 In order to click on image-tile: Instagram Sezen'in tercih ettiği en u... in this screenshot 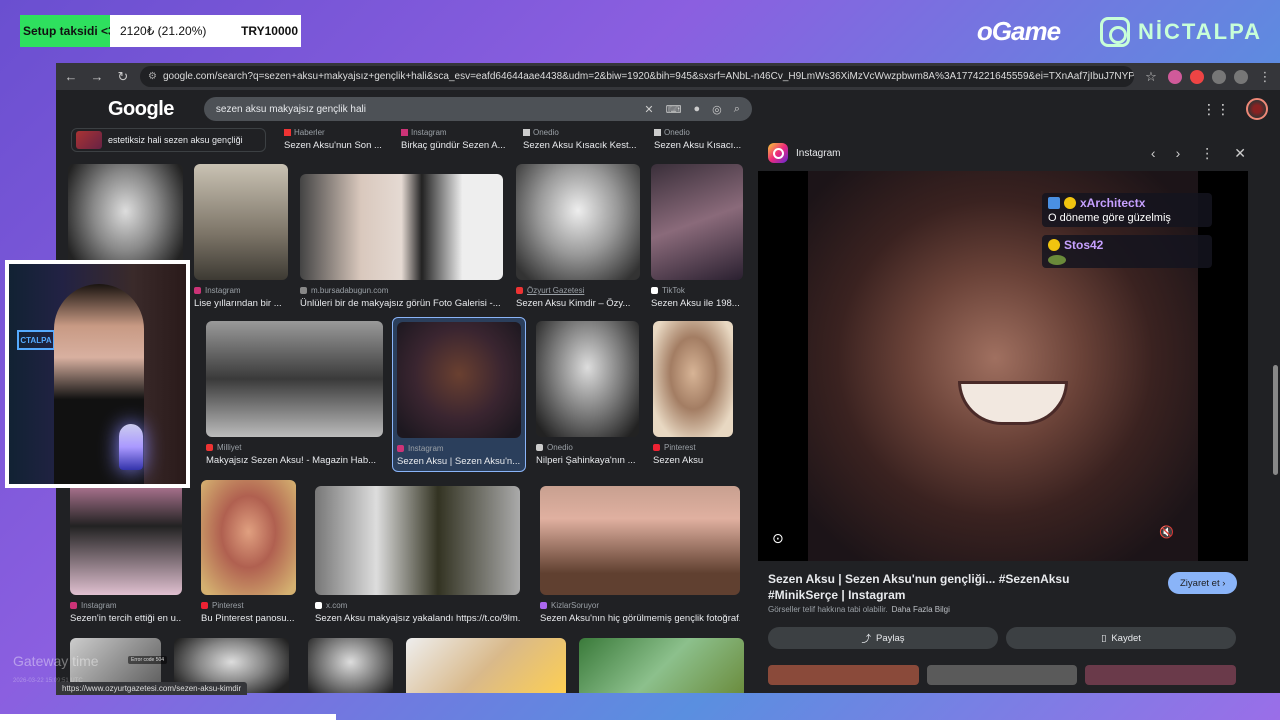, I will do `click(126, 552)`.